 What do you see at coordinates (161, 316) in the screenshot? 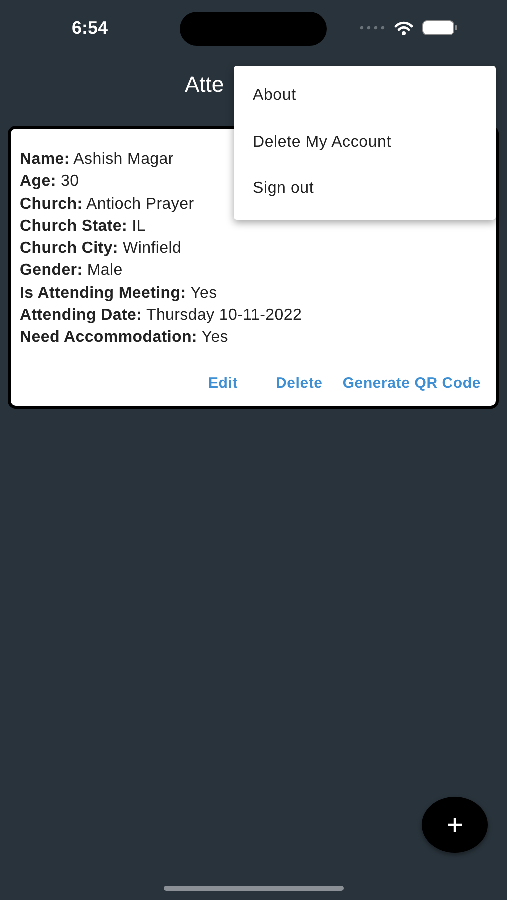
I see `field-text: Attending Date: Thursday 10-11-2022` at bounding box center [161, 316].